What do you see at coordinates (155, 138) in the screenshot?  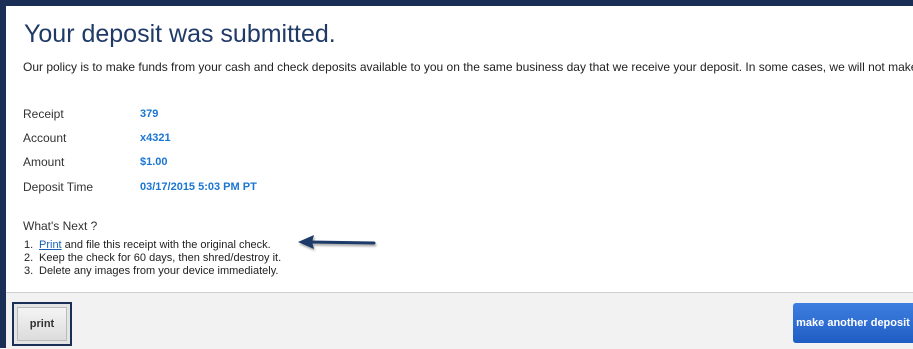 I see `account-value: x4321` at bounding box center [155, 138].